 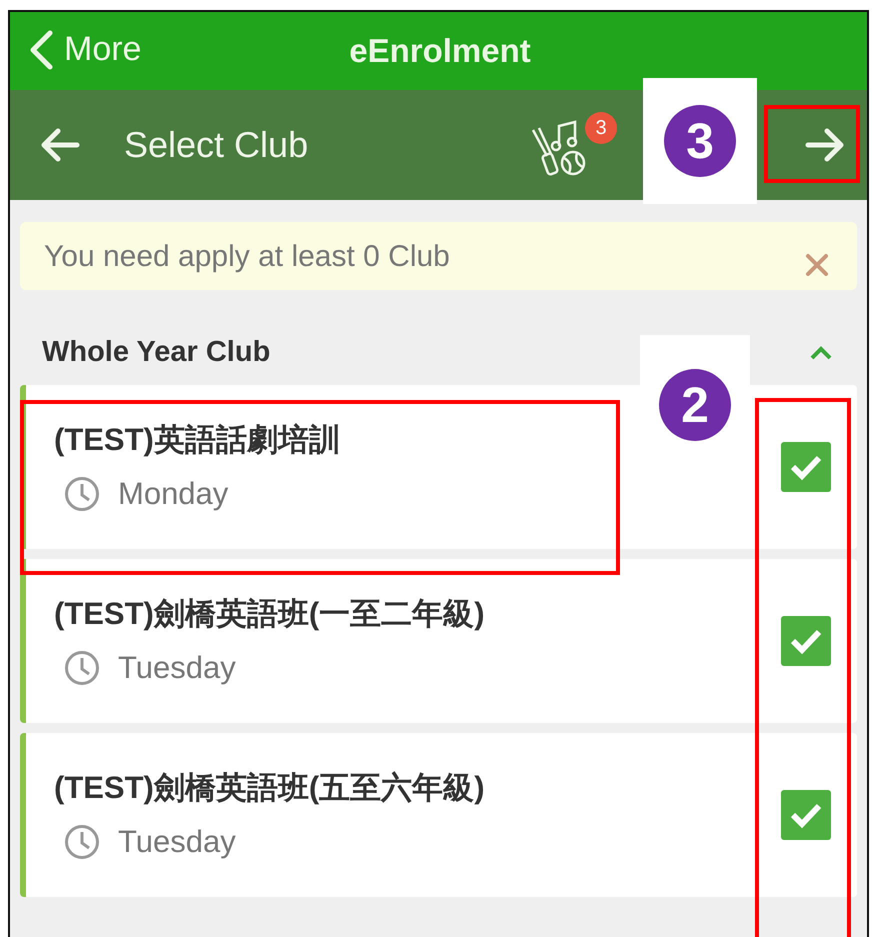 I want to click on activities-button: 3, so click(x=575, y=147).